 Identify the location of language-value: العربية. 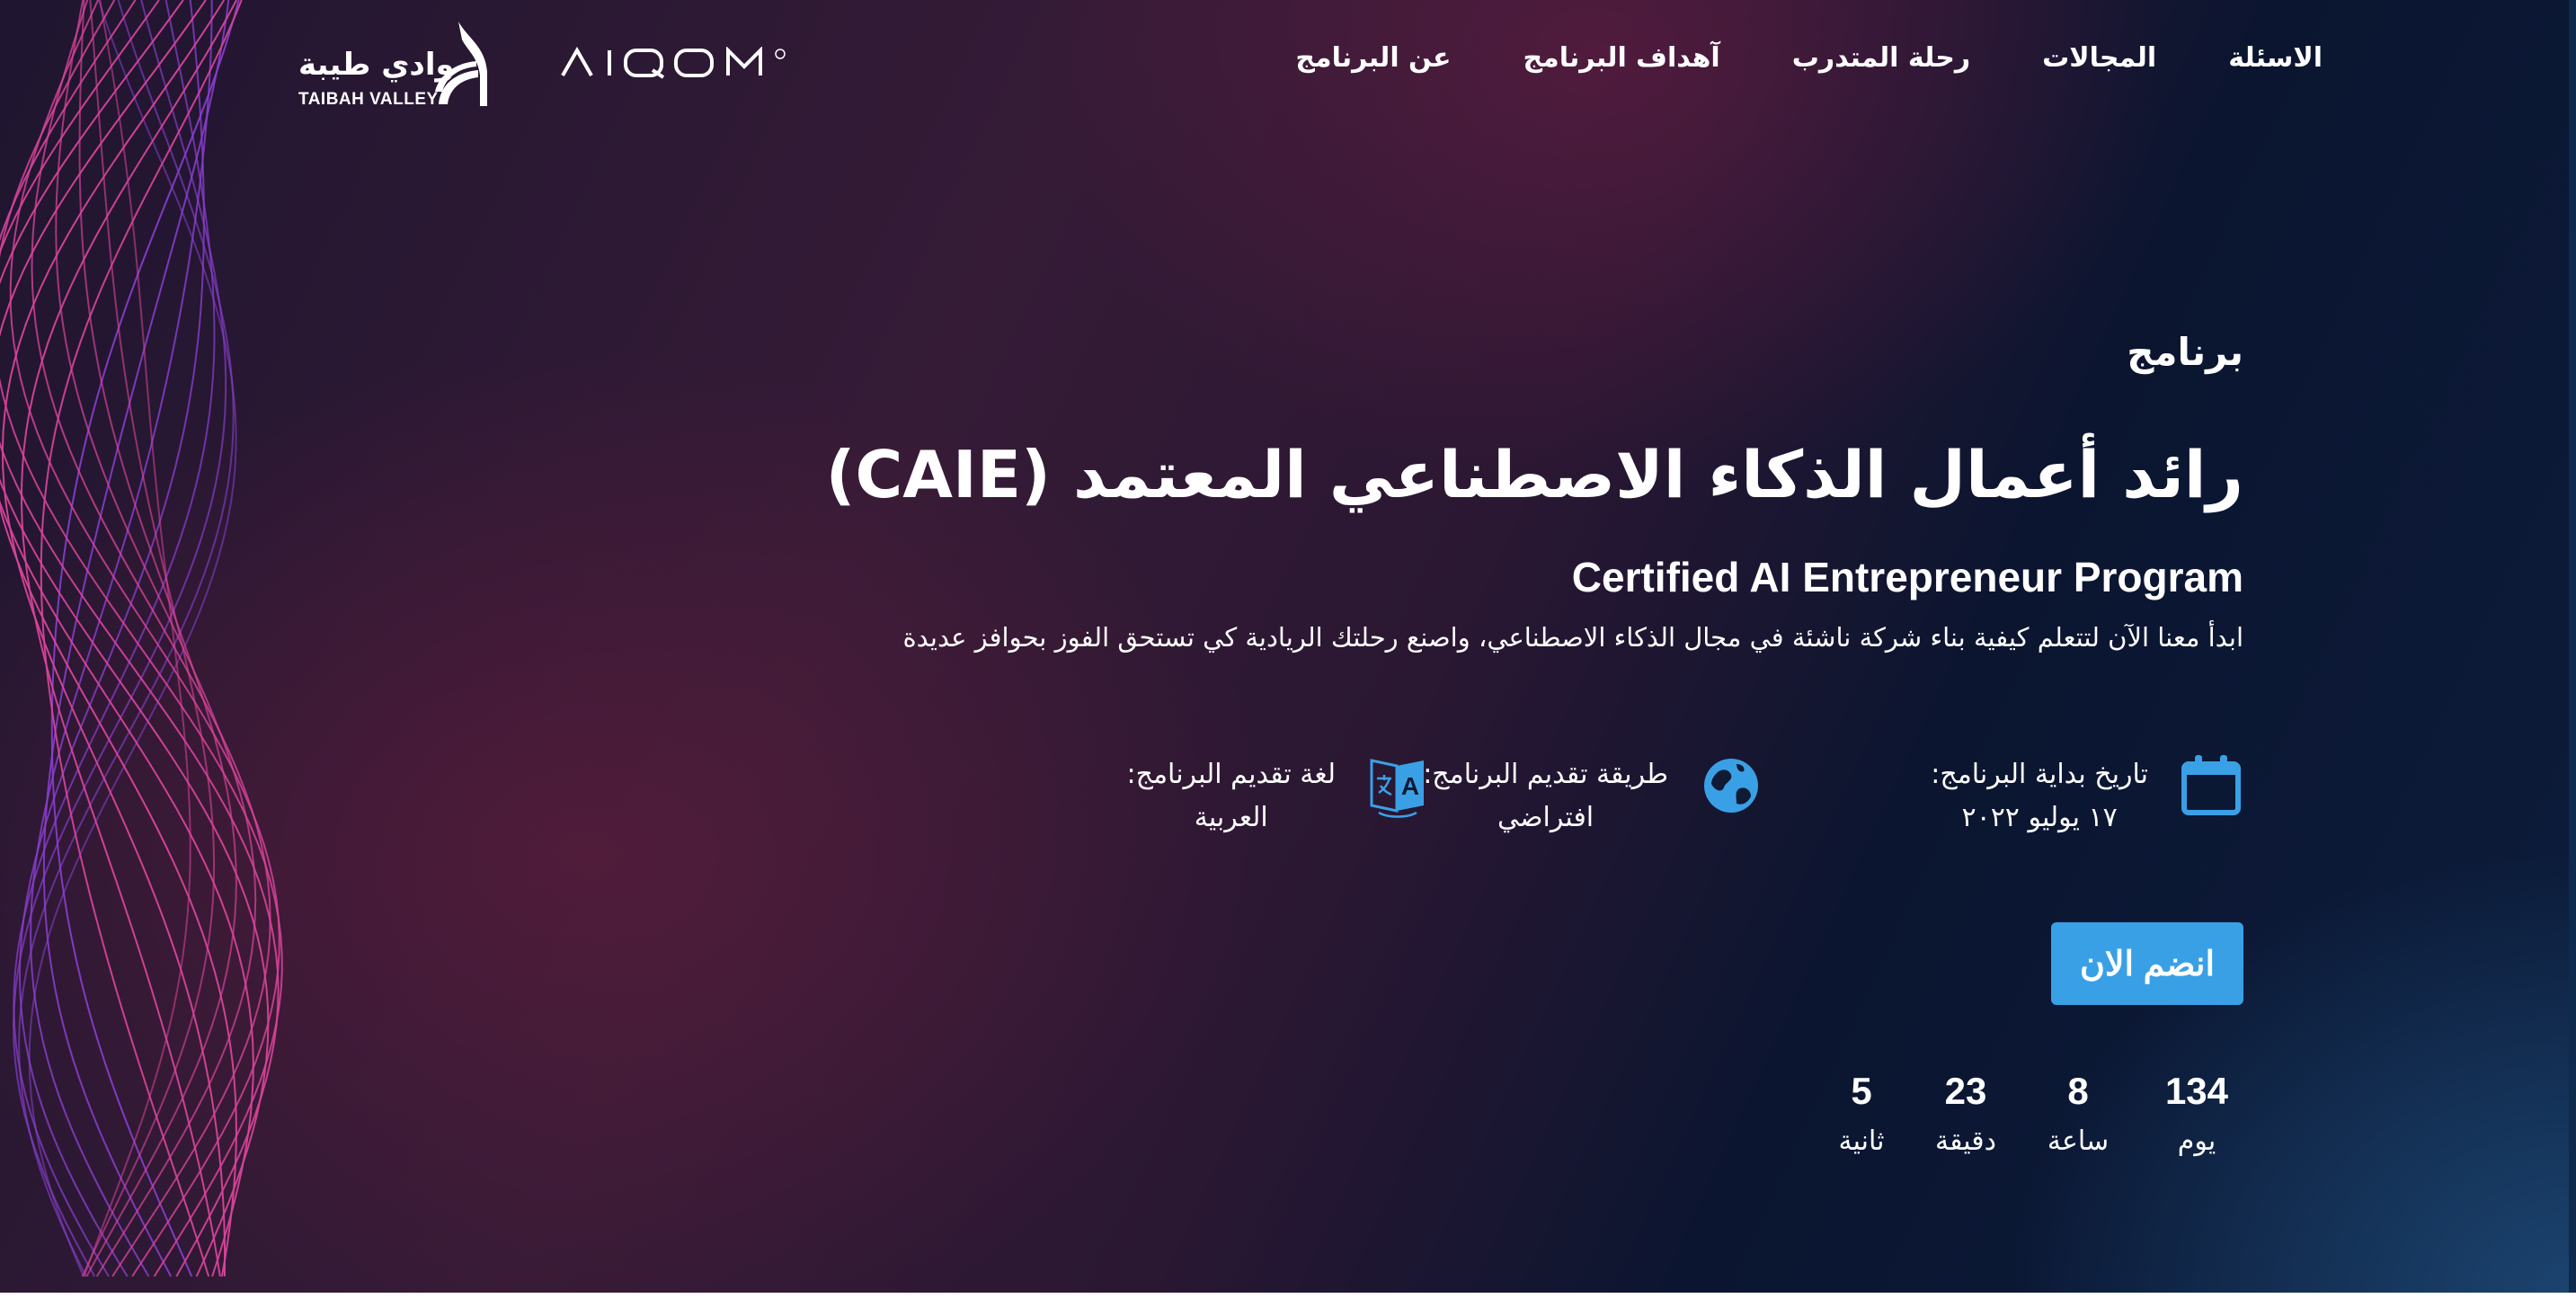
(1231, 817).